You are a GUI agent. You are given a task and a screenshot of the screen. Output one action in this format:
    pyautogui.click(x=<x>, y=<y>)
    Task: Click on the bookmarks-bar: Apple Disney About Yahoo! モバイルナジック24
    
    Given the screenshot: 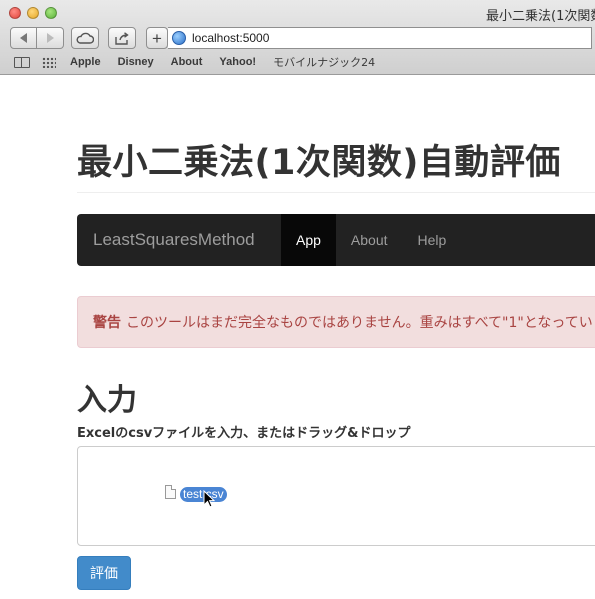 What is the action you would take?
    pyautogui.click(x=203, y=62)
    